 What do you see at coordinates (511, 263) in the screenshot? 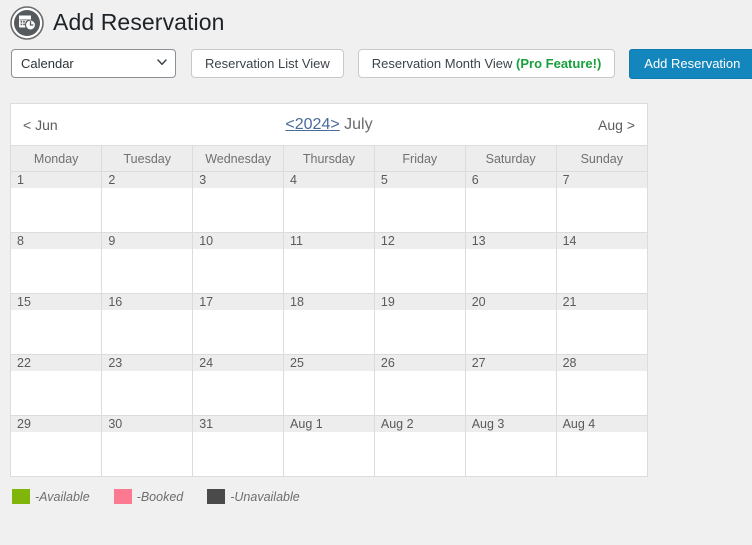
I see `calendar-day-cell: 13` at bounding box center [511, 263].